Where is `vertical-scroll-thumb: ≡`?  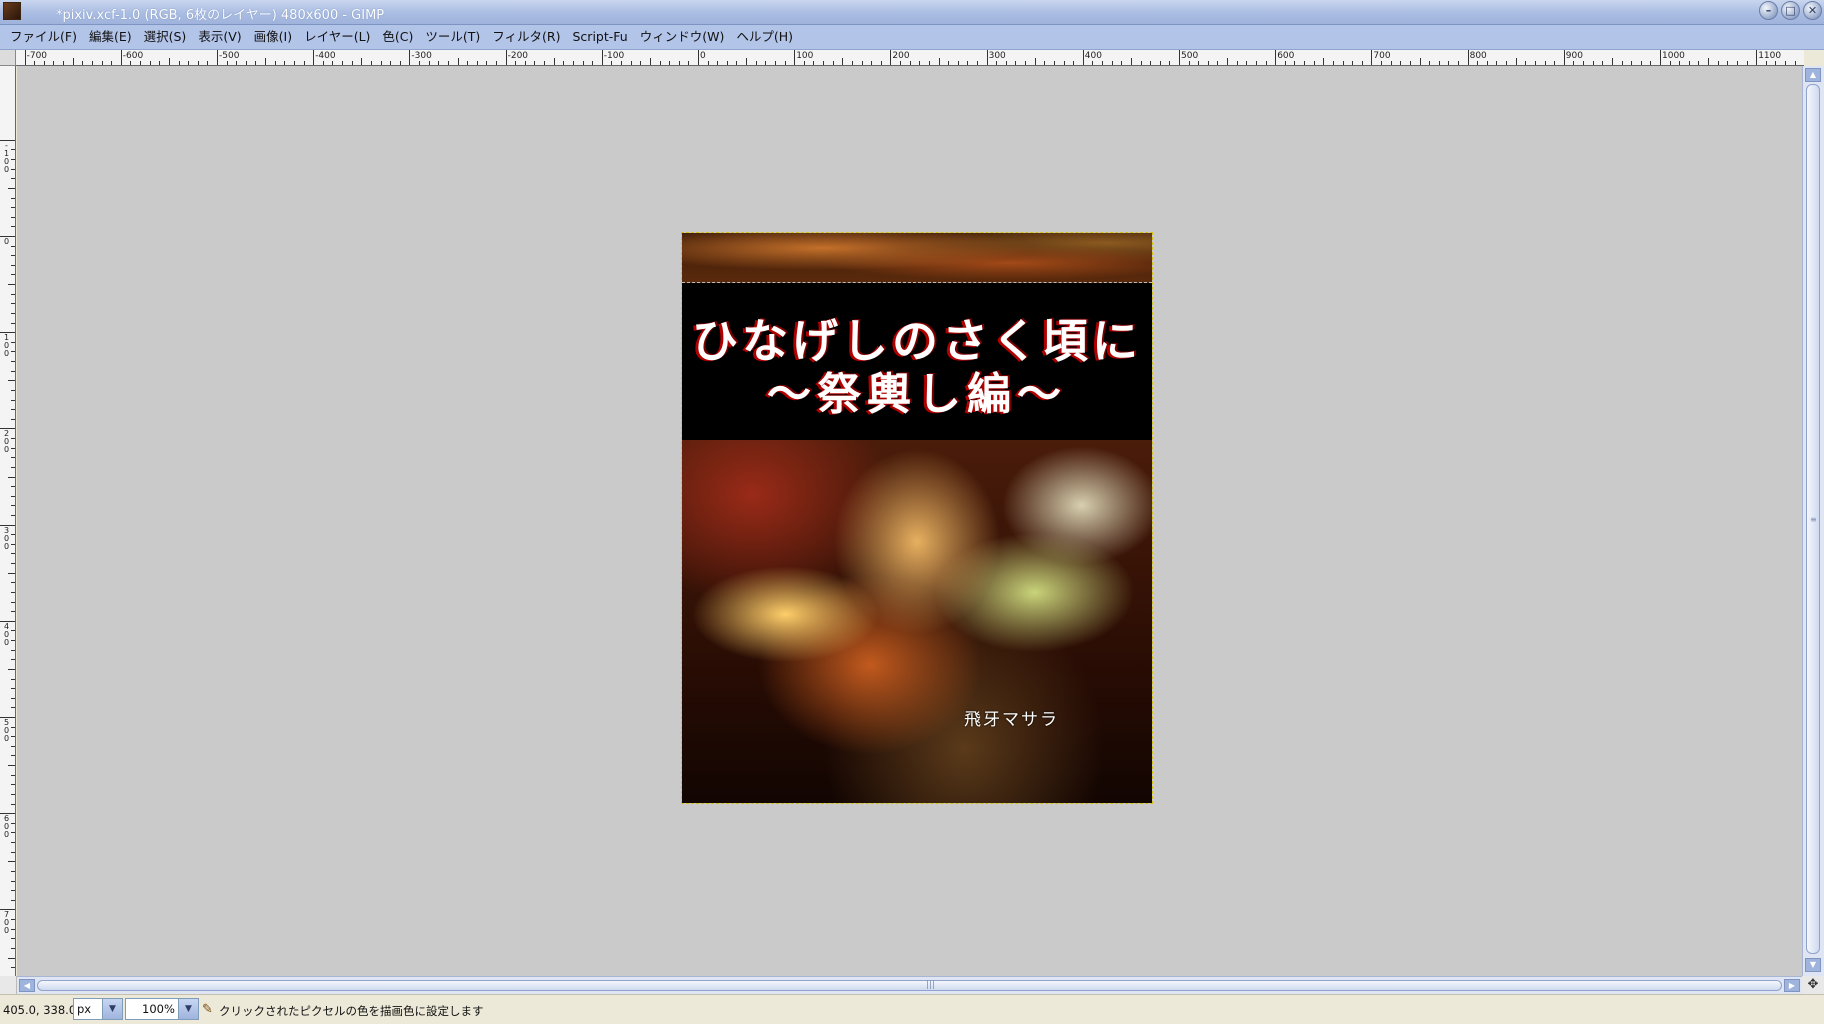 vertical-scroll-thumb: ≡ is located at coordinates (1813, 519).